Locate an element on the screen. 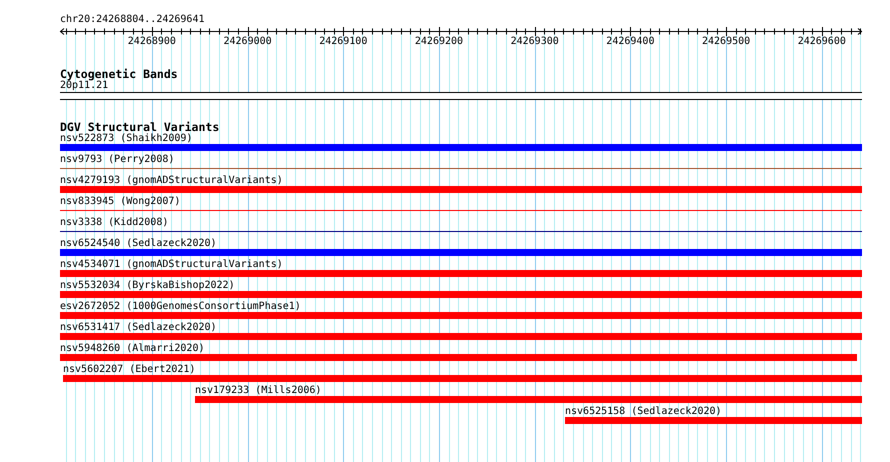 This screenshot has height=462, width=890. variant-label: nsv179233 (Mills2006) is located at coordinates (258, 390).